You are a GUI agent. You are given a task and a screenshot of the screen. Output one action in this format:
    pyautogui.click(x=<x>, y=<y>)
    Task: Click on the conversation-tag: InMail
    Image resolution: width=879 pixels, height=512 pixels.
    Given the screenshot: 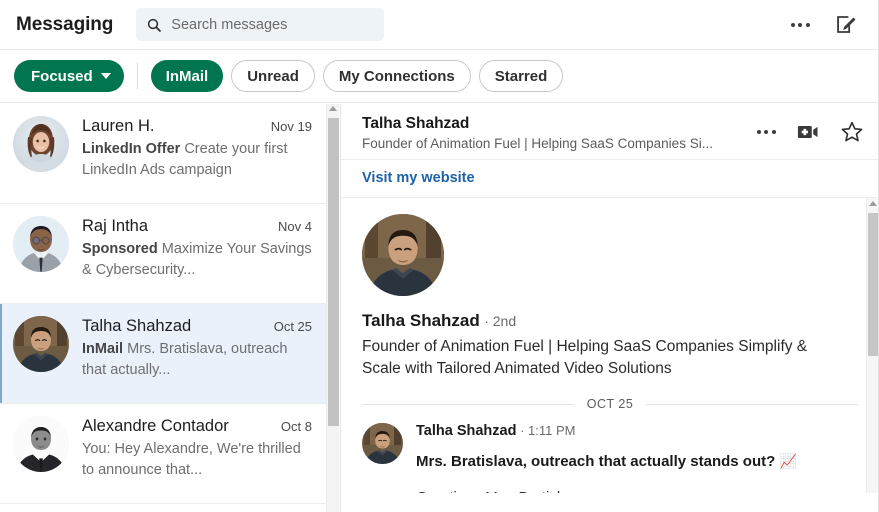 What is the action you would take?
    pyautogui.click(x=103, y=349)
    